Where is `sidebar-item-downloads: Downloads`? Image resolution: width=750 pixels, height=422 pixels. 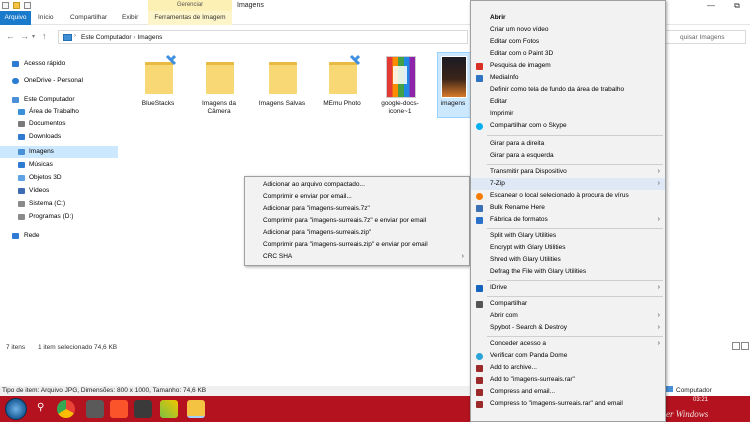
sidebar-item-downloads: Downloads is located at coordinates (59, 137).